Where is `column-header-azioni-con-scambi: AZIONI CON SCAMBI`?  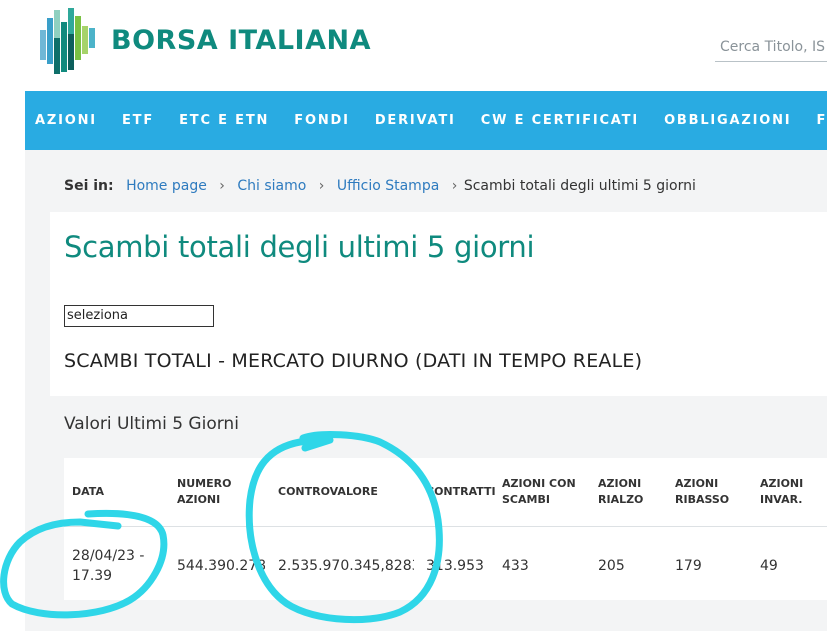 column-header-azioni-con-scambi: AZIONI CON SCAMBI is located at coordinates (539, 491).